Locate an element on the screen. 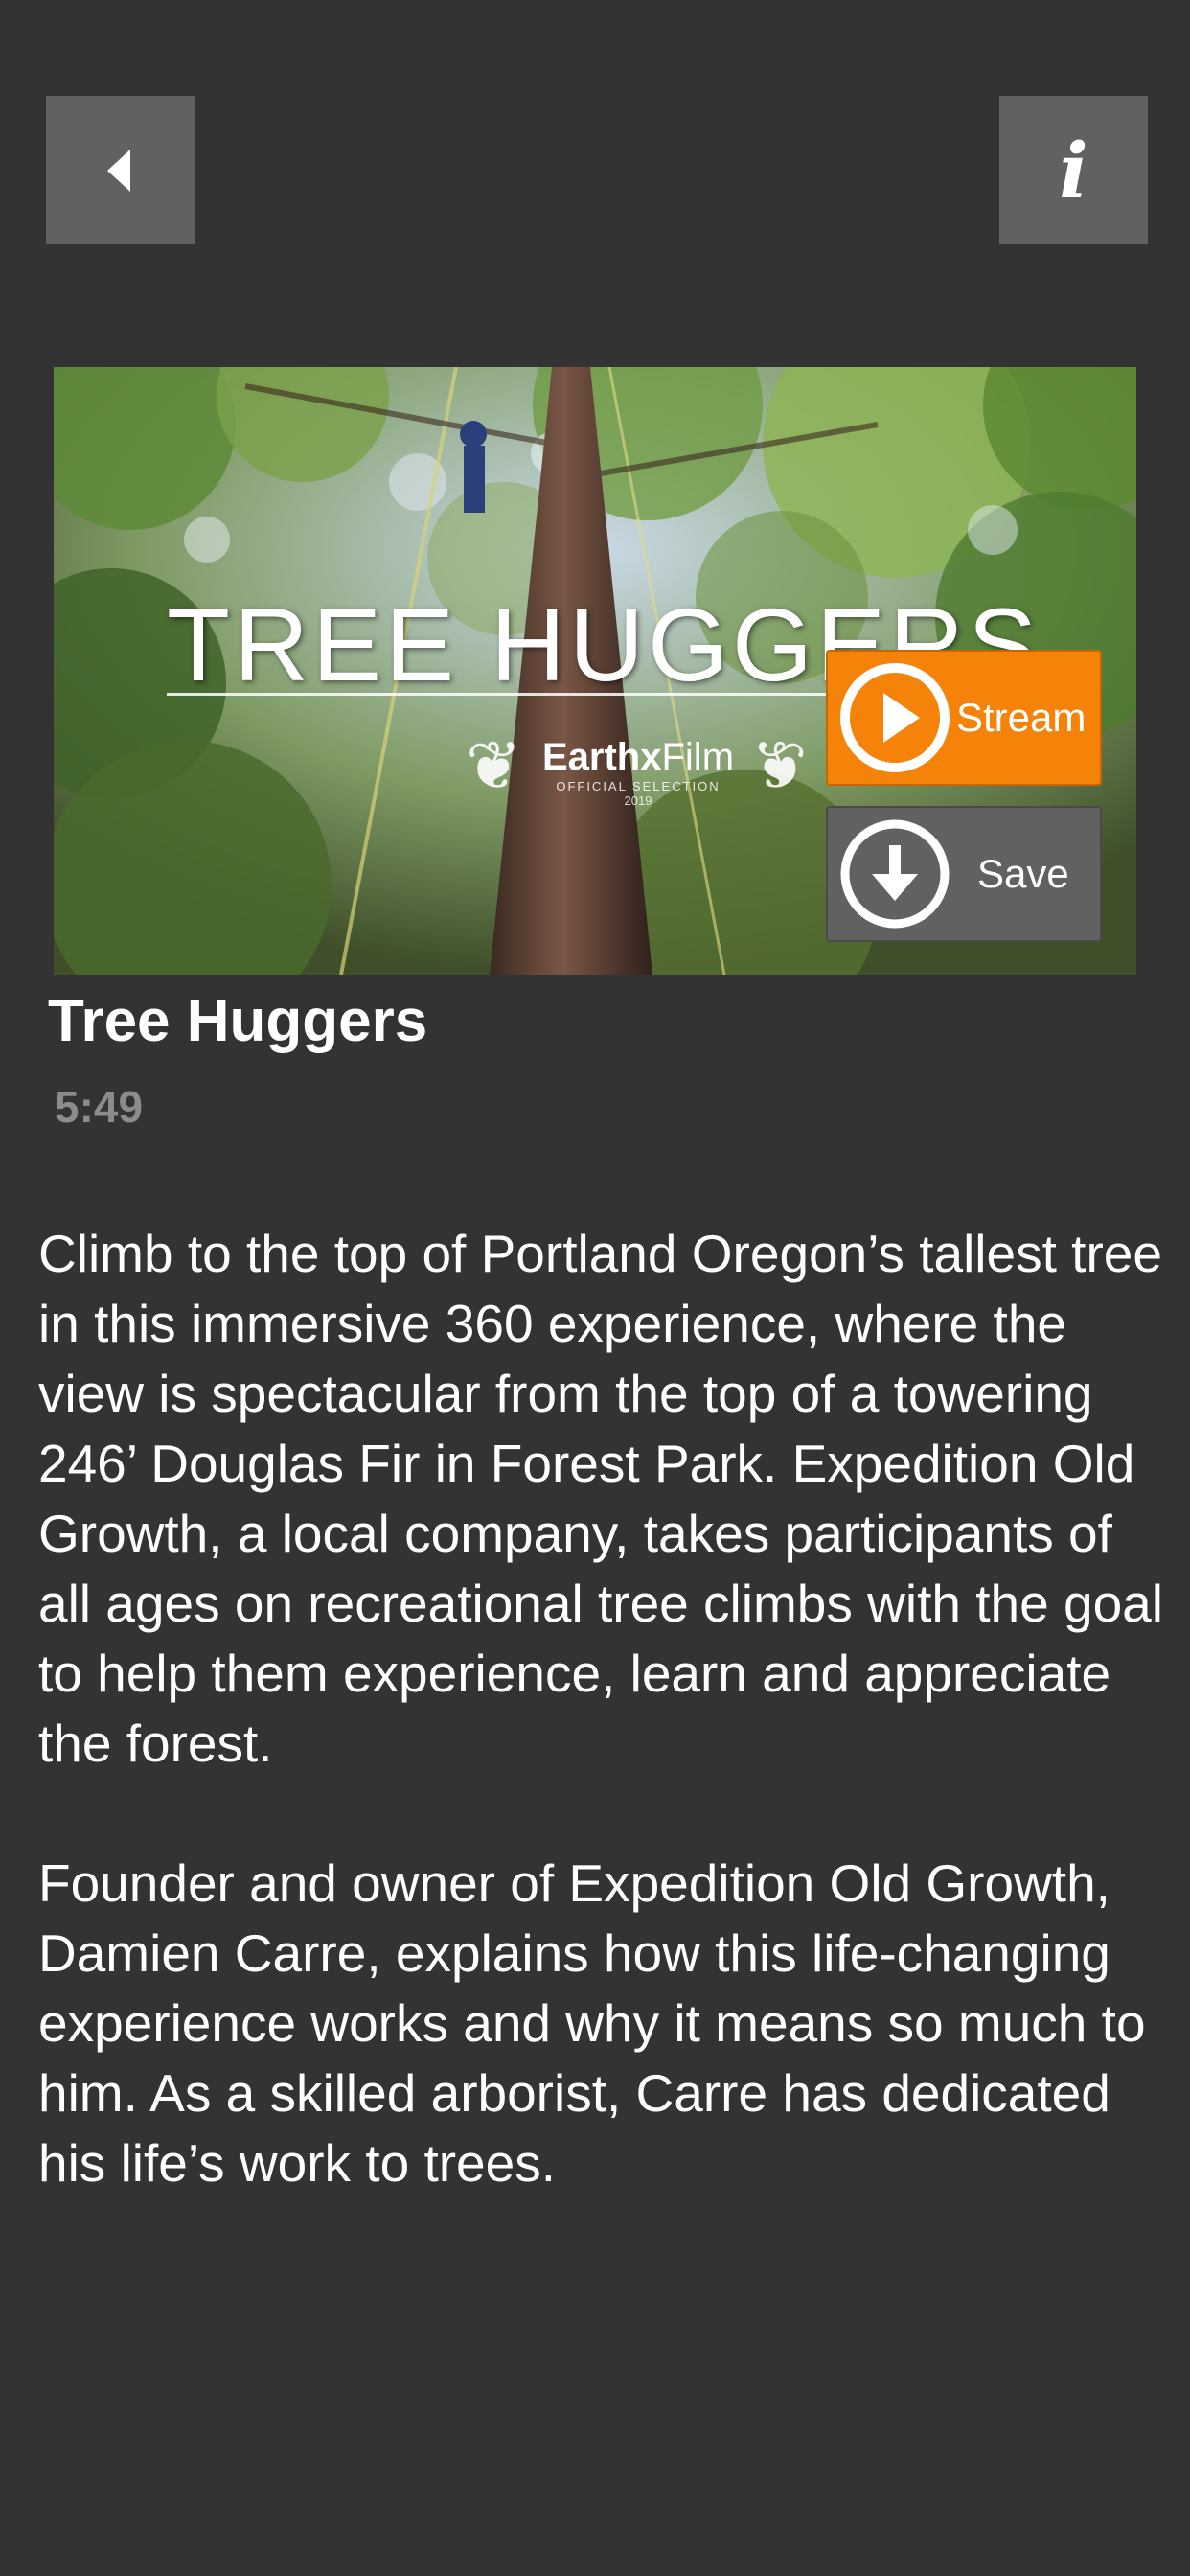 Image resolution: width=1190 pixels, height=2576 pixels. video-title: Tree Huggers is located at coordinates (238, 1021).